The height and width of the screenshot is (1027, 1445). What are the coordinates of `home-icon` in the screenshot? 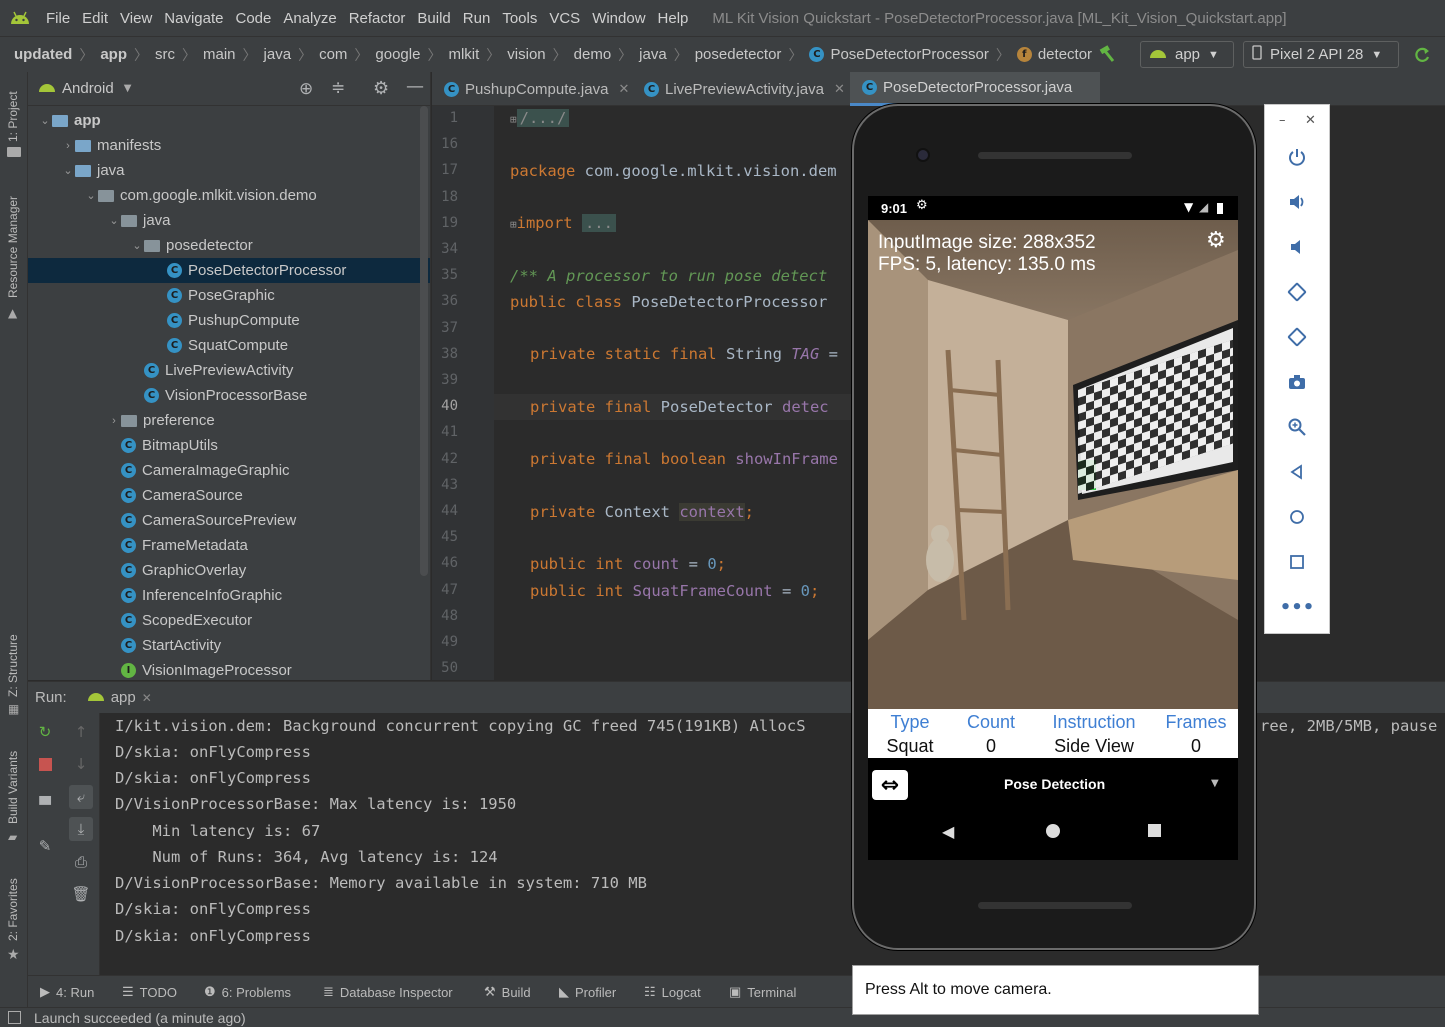 It's located at (1297, 517).